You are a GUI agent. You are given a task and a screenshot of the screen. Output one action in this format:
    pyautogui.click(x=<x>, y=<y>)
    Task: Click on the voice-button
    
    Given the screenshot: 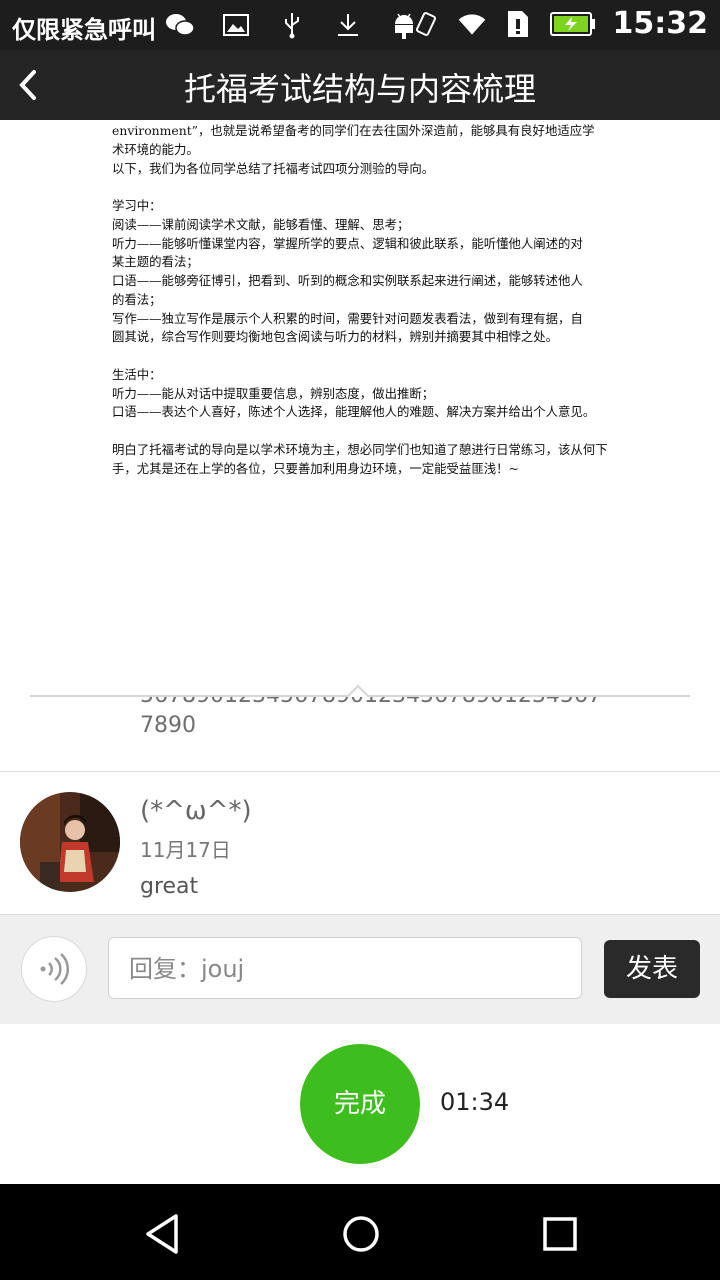 What is the action you would take?
    pyautogui.click(x=54, y=969)
    